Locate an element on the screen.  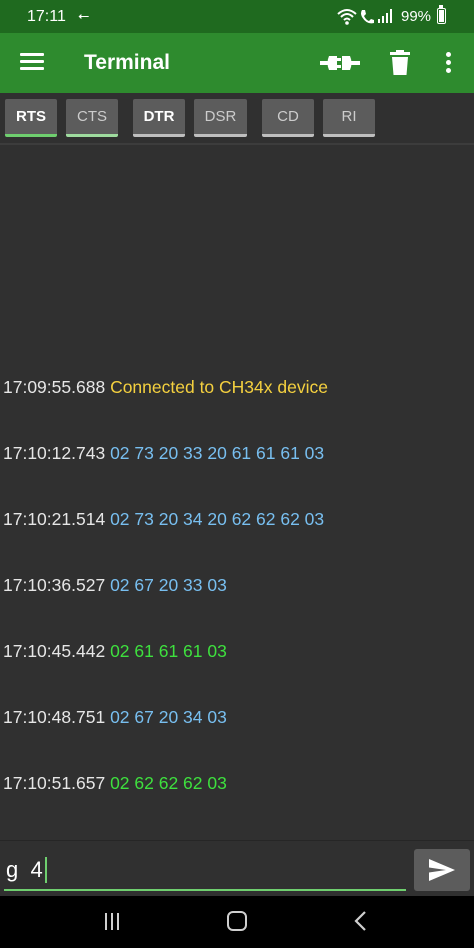
log-timestamp: 17:09:55.688 is located at coordinates (54, 387).